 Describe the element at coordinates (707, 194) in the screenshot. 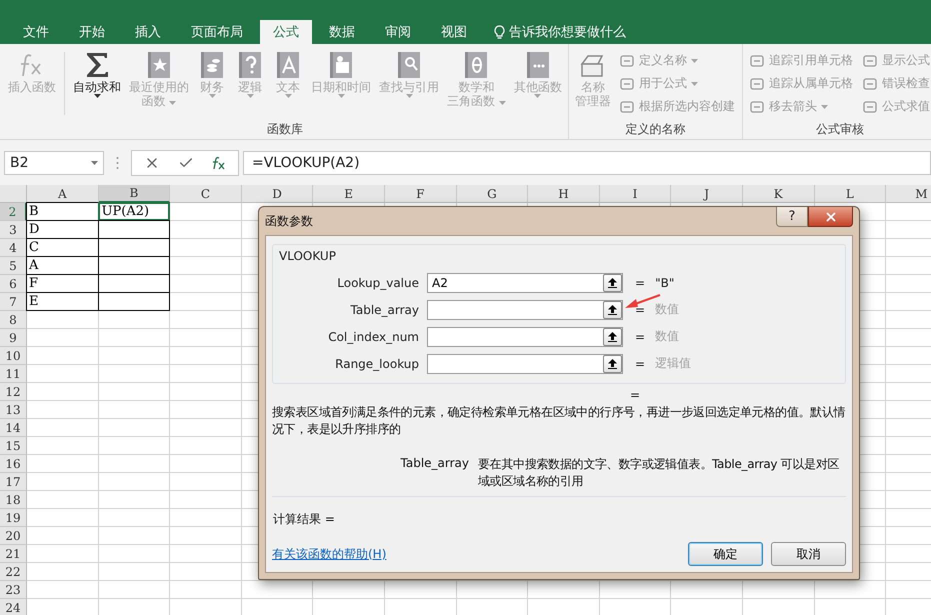

I see `column-header: J` at that location.